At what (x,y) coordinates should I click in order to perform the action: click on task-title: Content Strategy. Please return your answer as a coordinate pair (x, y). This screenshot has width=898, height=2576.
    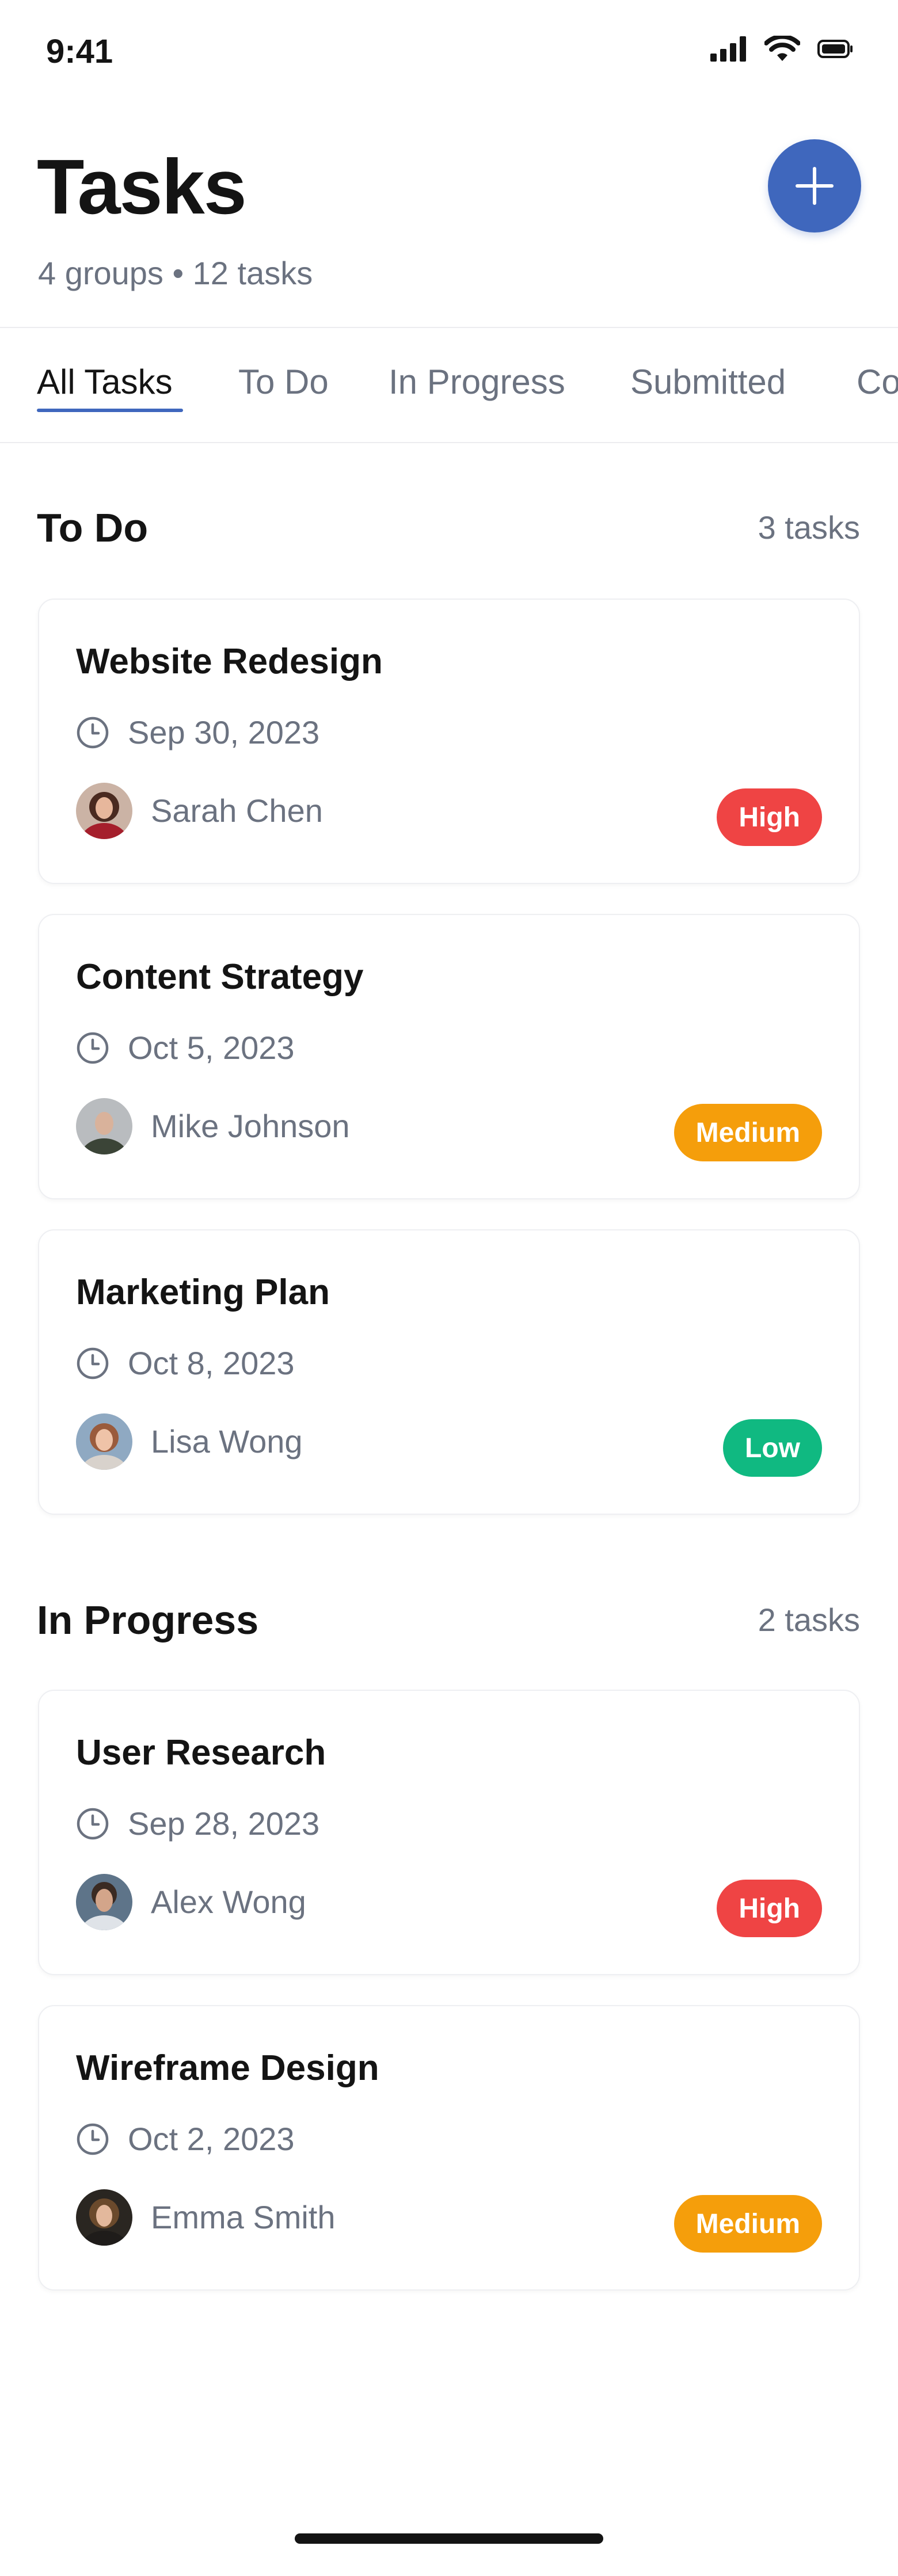
    Looking at the image, I should click on (220, 977).